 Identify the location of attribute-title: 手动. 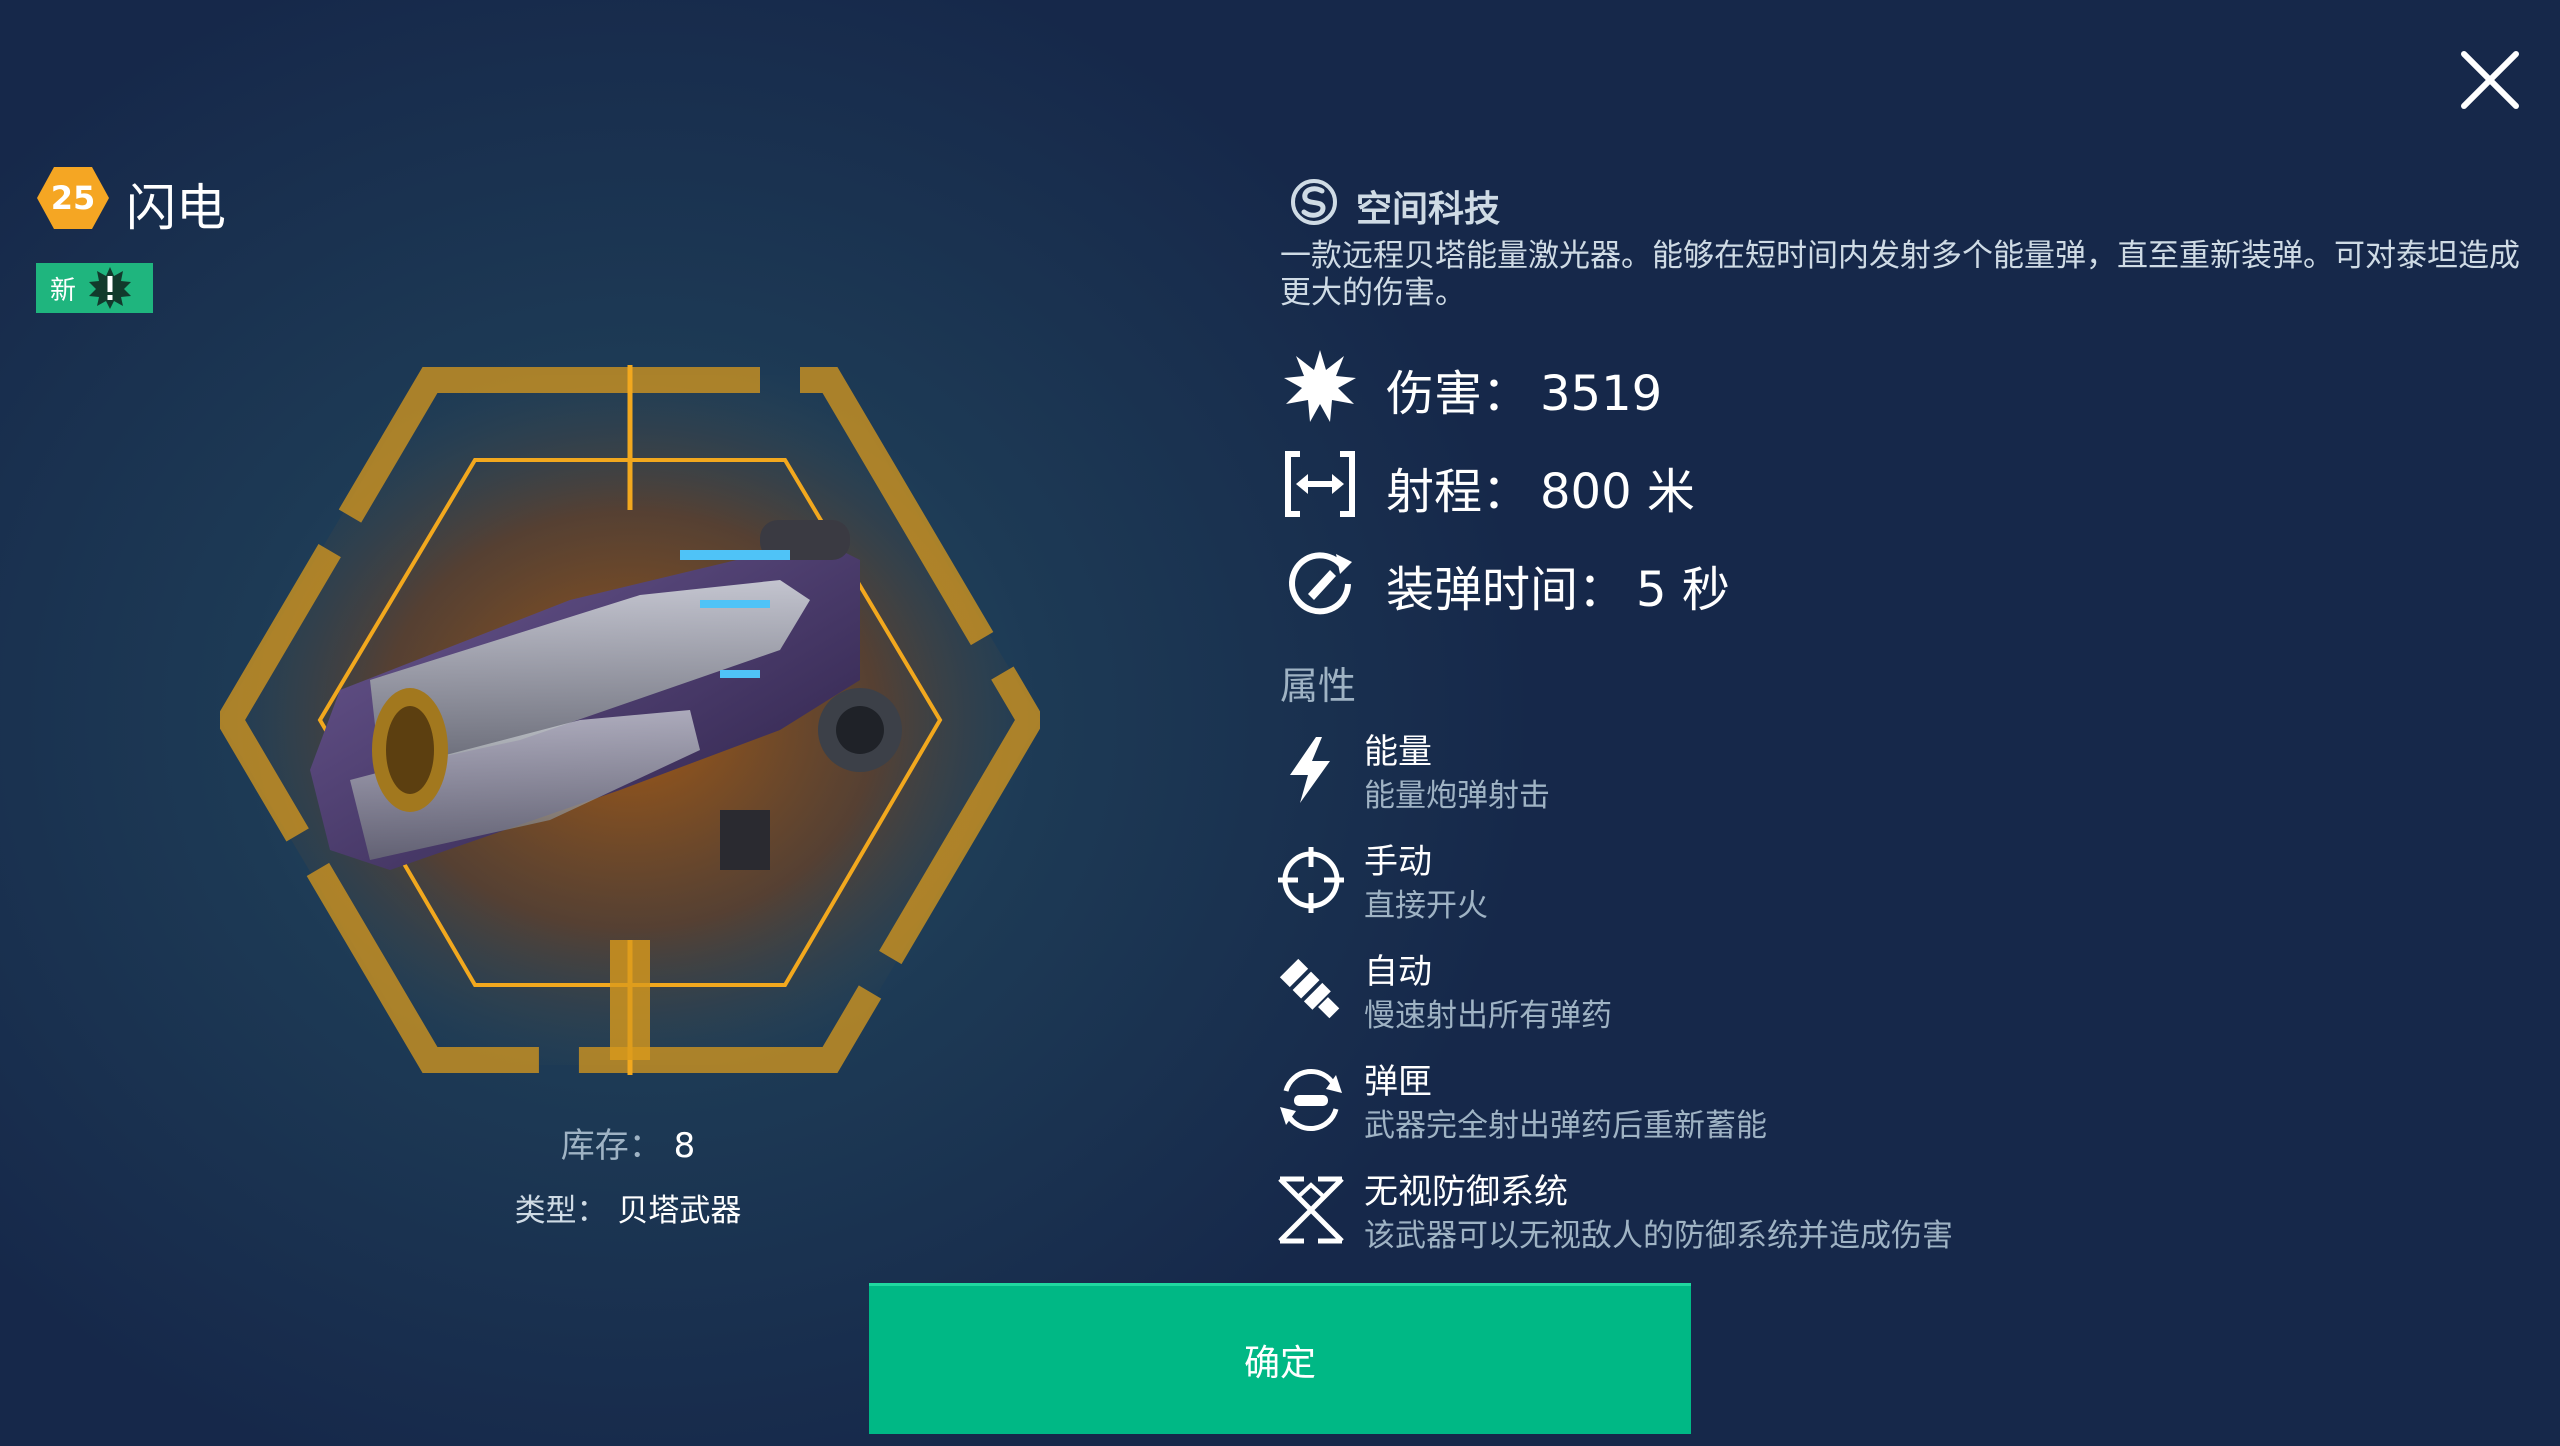
(1398, 862).